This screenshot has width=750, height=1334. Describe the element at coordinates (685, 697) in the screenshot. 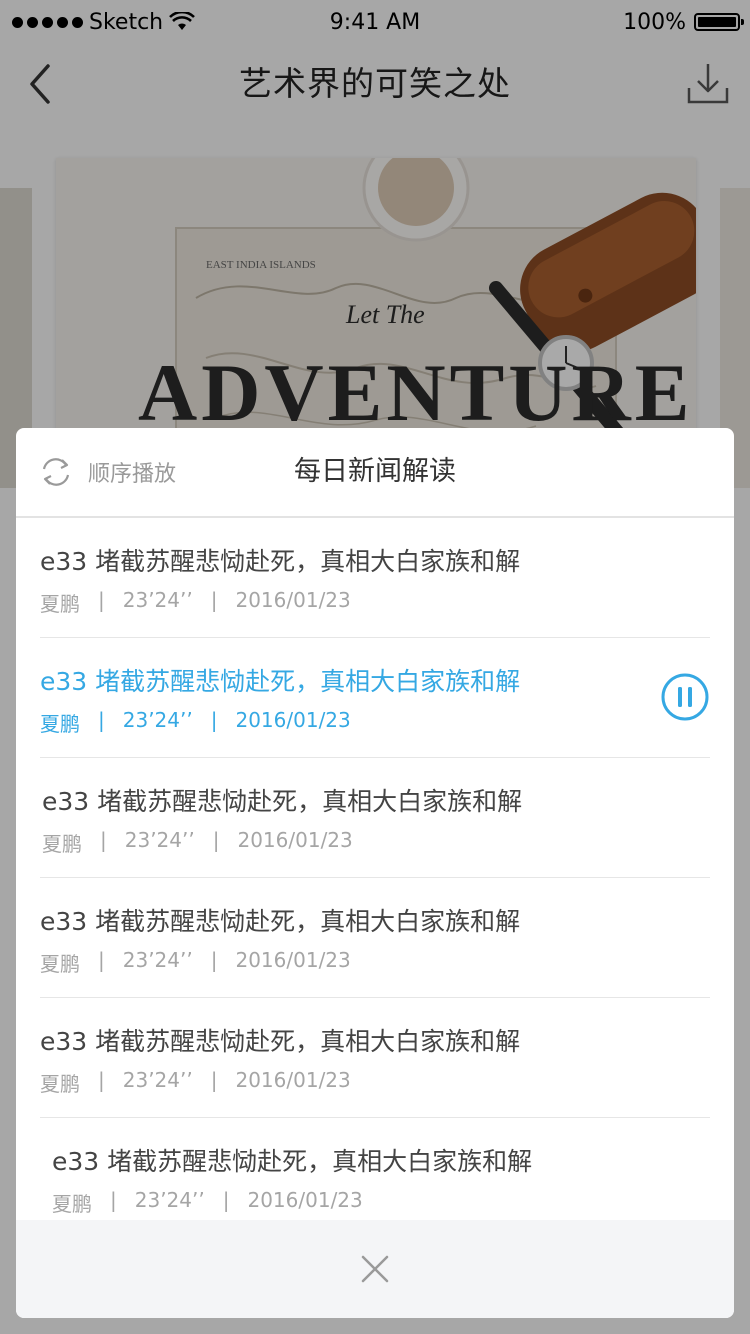

I see `pause-icon` at that location.